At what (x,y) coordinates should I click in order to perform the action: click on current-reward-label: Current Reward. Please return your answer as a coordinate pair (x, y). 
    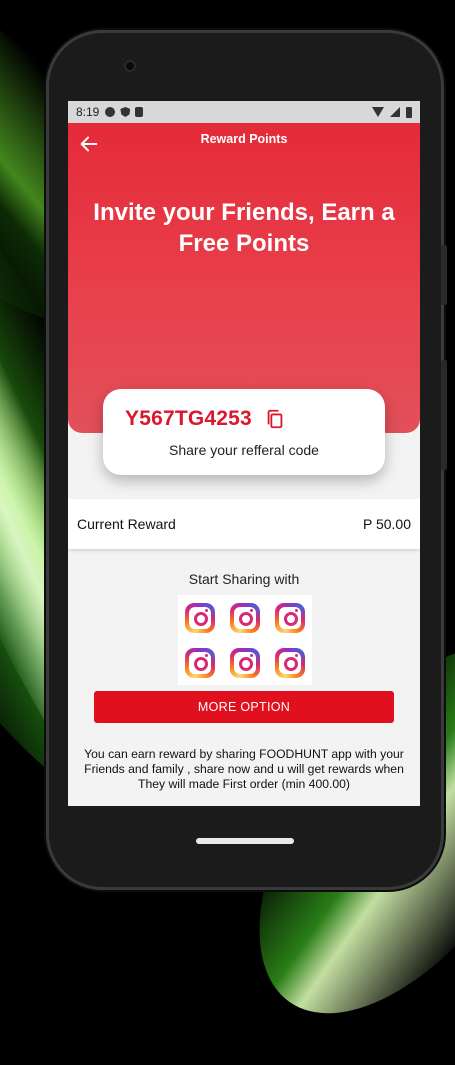
    Looking at the image, I should click on (126, 524).